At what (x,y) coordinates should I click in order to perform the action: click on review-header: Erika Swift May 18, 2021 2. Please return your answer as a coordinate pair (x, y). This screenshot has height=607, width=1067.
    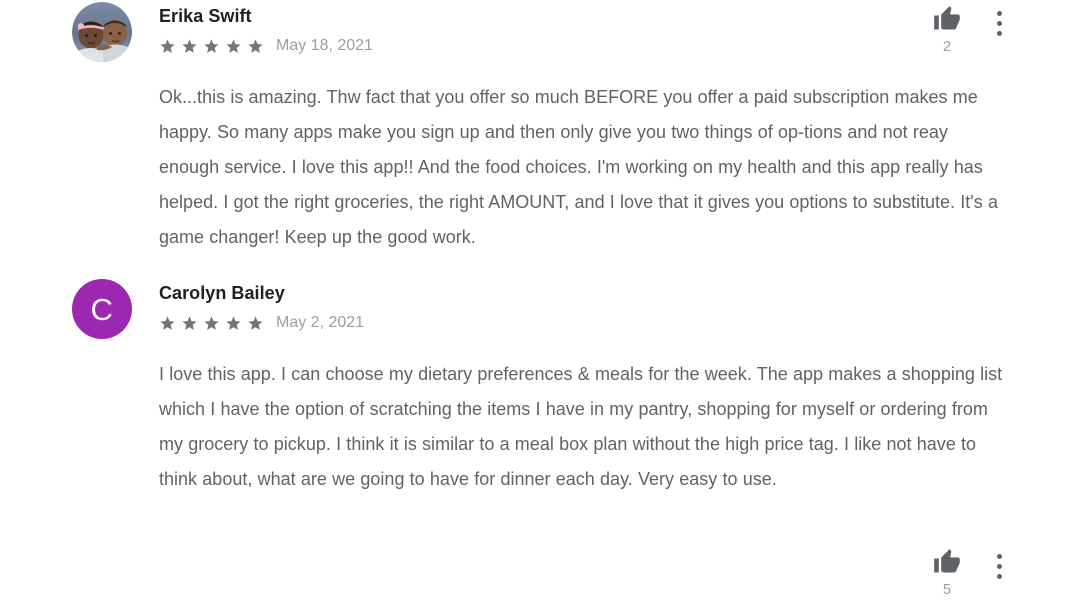
    Looking at the image, I should click on (533, 32).